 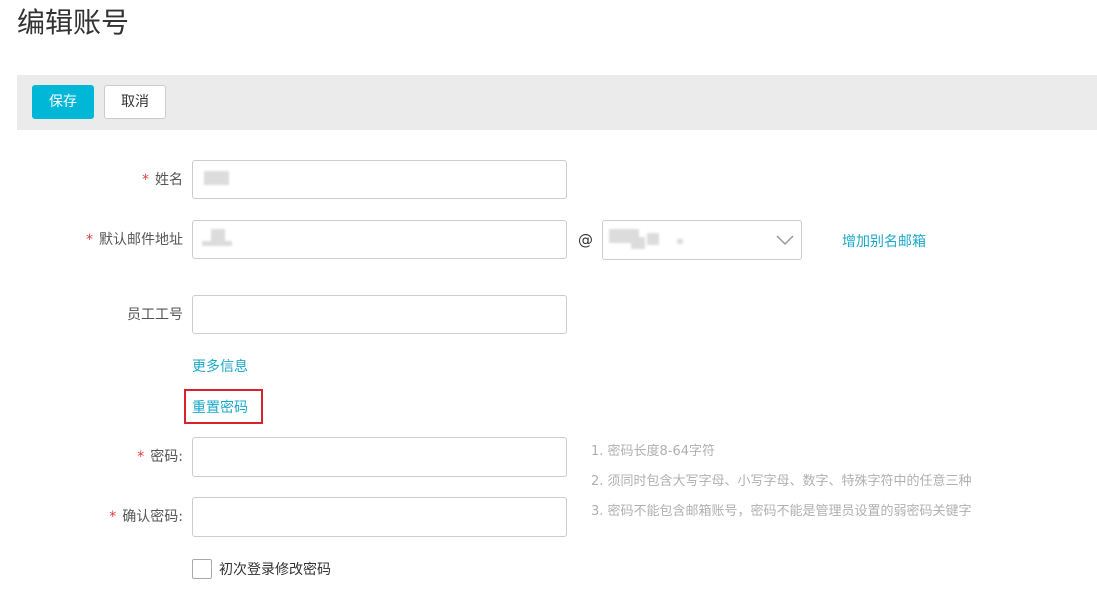 What do you see at coordinates (781, 511) in the screenshot?
I see `password-hint: 3. 密码不能包含邮箱账号，密码不能是管理员设置的弱密码关键字` at bounding box center [781, 511].